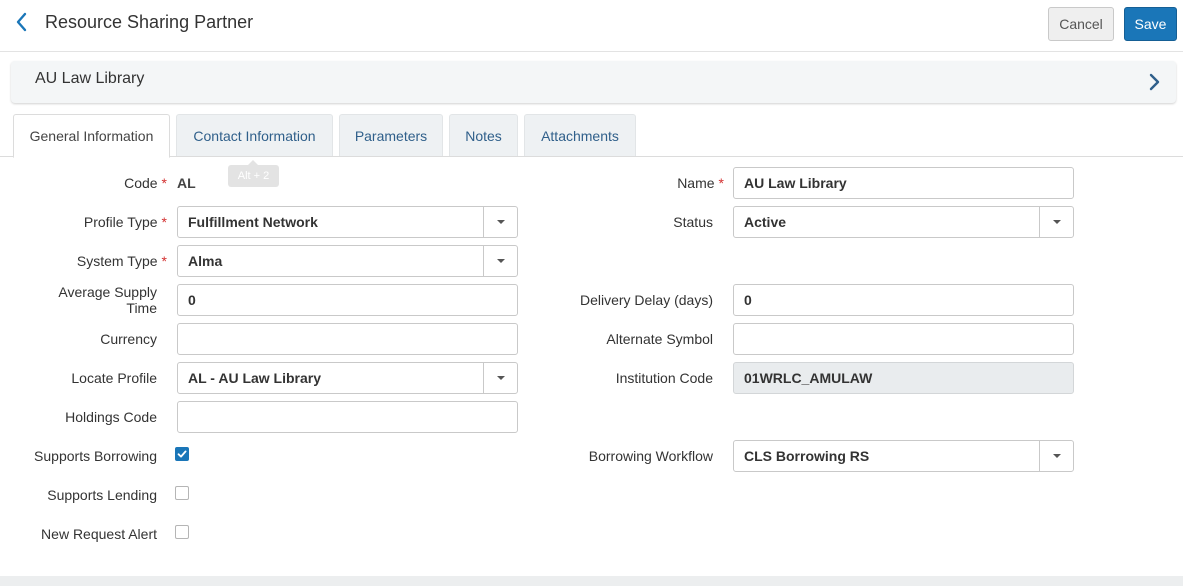  What do you see at coordinates (145, 183) in the screenshot?
I see `code-label: Code *` at bounding box center [145, 183].